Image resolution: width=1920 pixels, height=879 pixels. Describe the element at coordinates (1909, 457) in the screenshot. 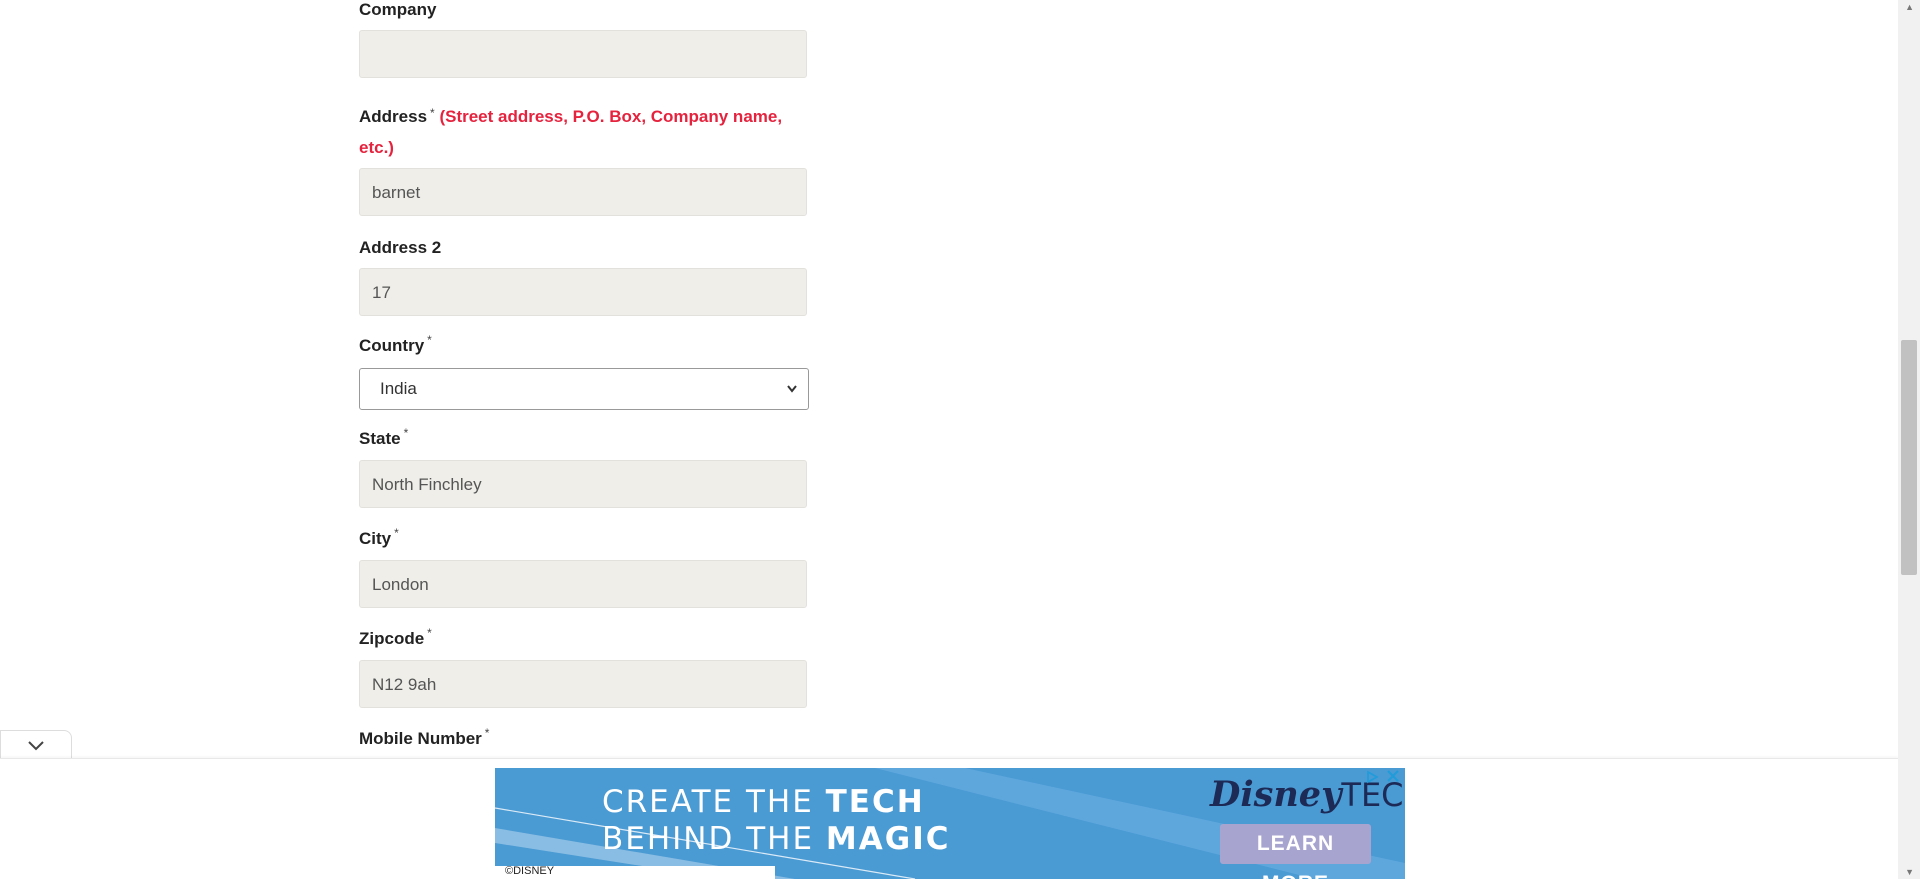

I see `scrollbar-thumb` at that location.